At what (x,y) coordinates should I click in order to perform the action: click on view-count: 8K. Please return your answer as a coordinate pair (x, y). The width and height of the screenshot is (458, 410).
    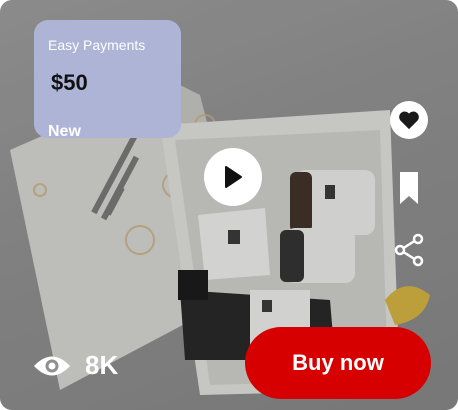
    Looking at the image, I should click on (75, 365).